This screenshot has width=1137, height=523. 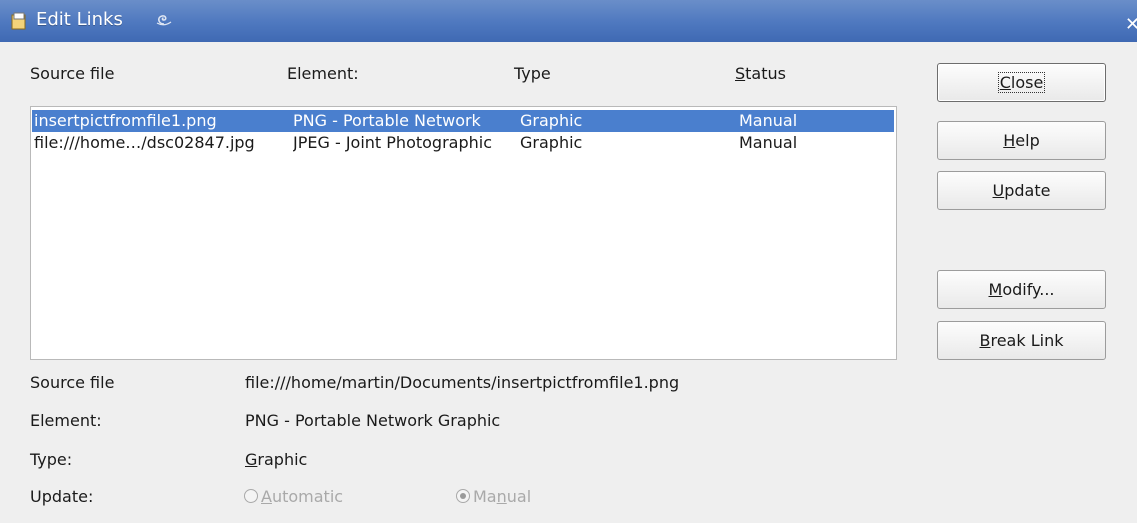 What do you see at coordinates (72, 73) in the screenshot?
I see `header-source-file: Source file` at bounding box center [72, 73].